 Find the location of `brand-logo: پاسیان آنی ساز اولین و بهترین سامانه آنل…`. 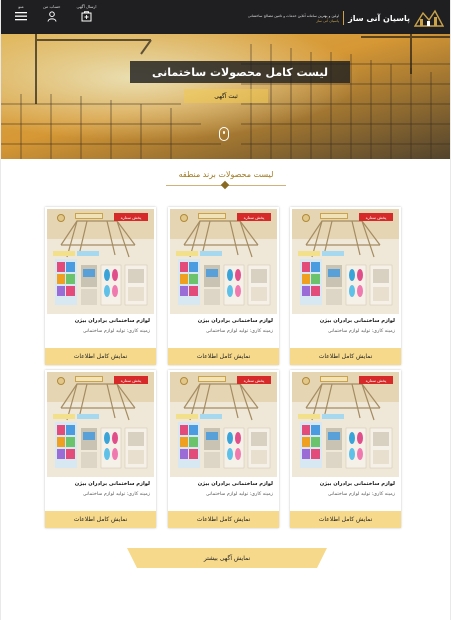

brand-logo: پاسیان آنی ساز اولین و بهترین سامانه آنل… is located at coordinates (346, 18).